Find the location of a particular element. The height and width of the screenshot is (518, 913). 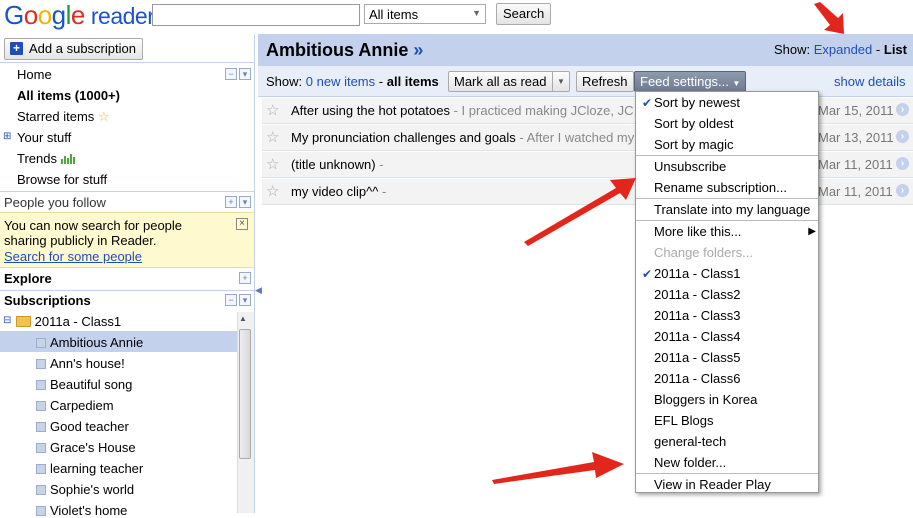

feed-label: Carpediem is located at coordinates (82, 405).